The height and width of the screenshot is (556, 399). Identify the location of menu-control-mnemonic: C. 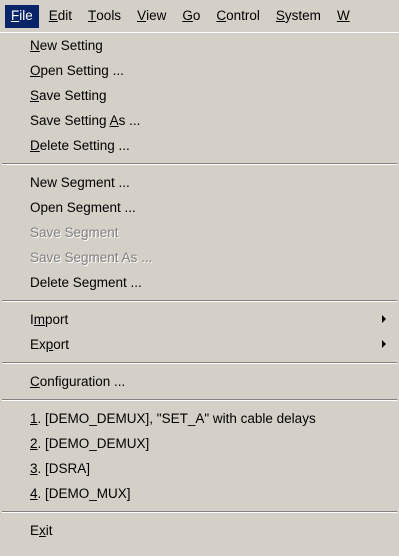
(221, 15).